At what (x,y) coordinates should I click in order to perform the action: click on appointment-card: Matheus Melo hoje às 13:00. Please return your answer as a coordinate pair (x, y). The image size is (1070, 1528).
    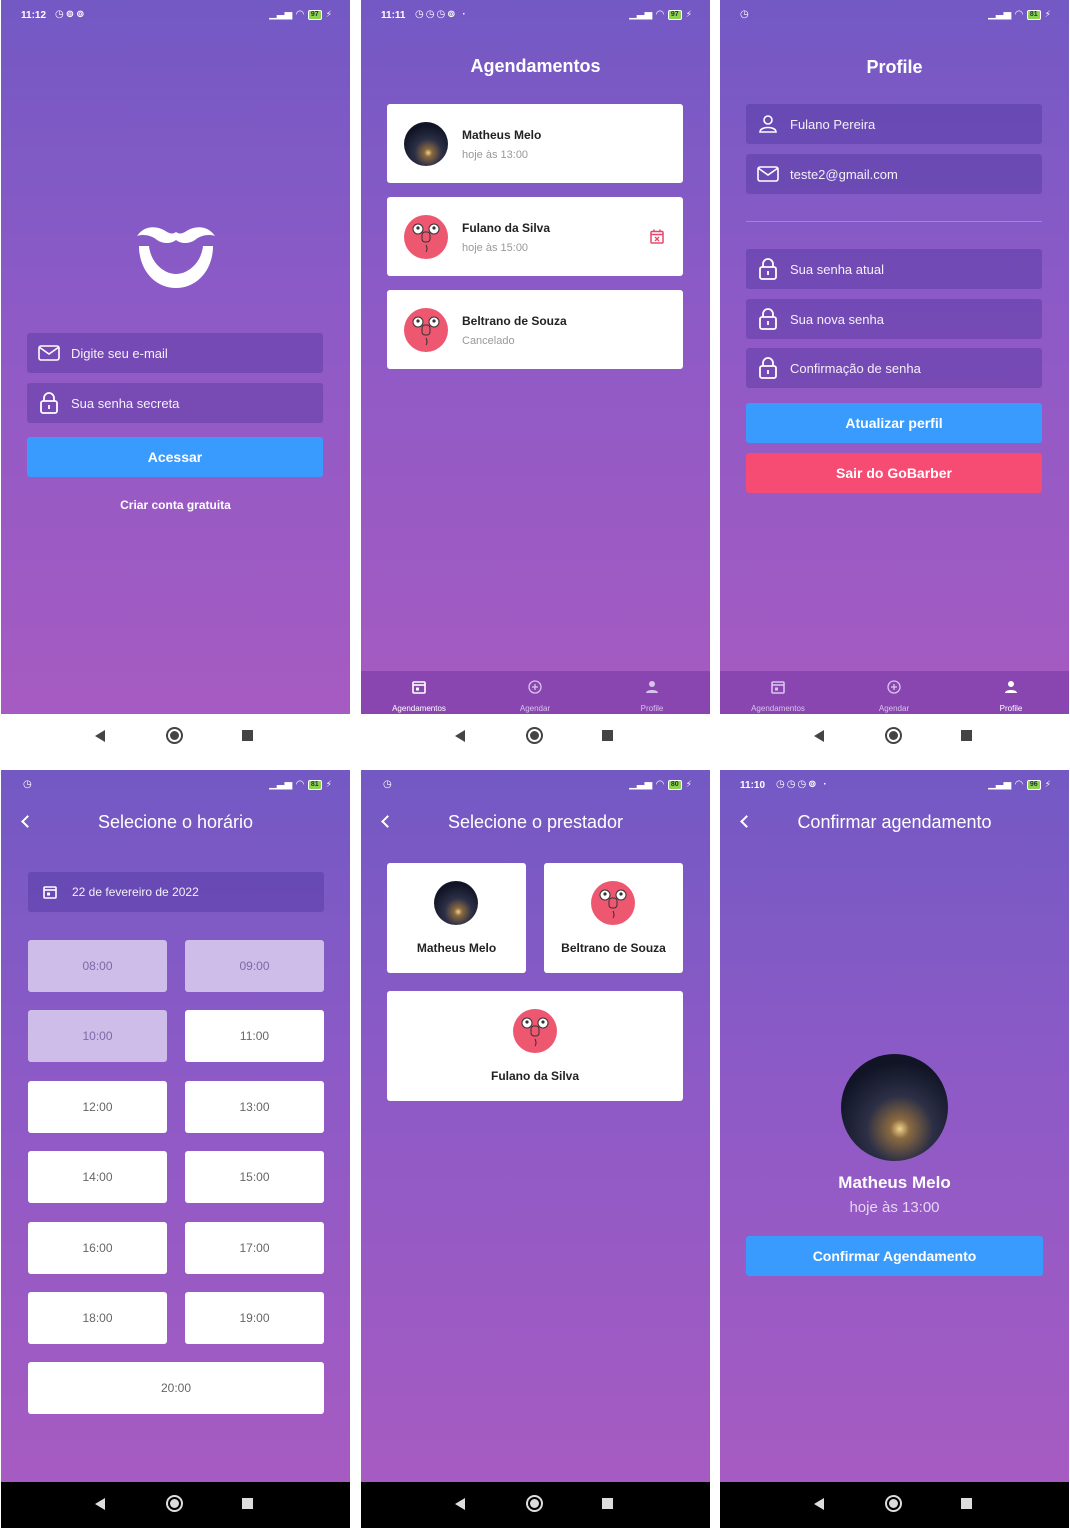
    Looking at the image, I should click on (535, 143).